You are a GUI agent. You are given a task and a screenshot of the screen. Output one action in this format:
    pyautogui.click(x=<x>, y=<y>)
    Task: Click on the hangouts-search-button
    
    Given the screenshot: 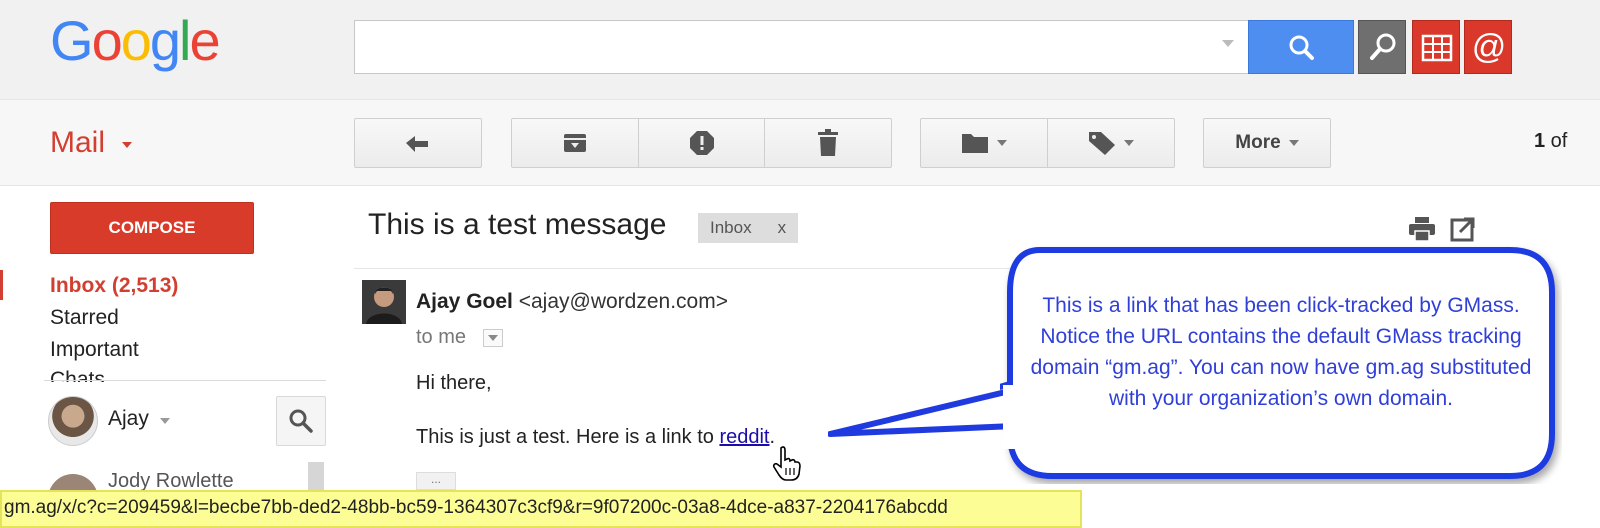 What is the action you would take?
    pyautogui.click(x=301, y=421)
    